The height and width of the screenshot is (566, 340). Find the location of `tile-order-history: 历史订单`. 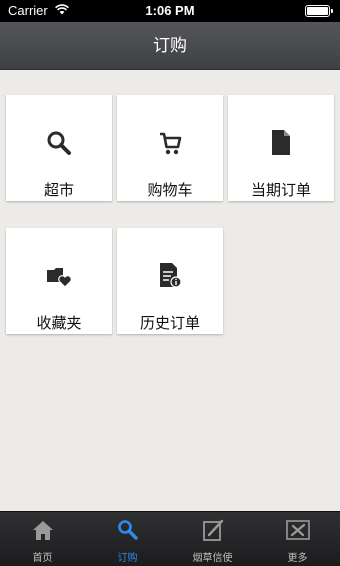

tile-order-history: 历史订单 is located at coordinates (170, 281).